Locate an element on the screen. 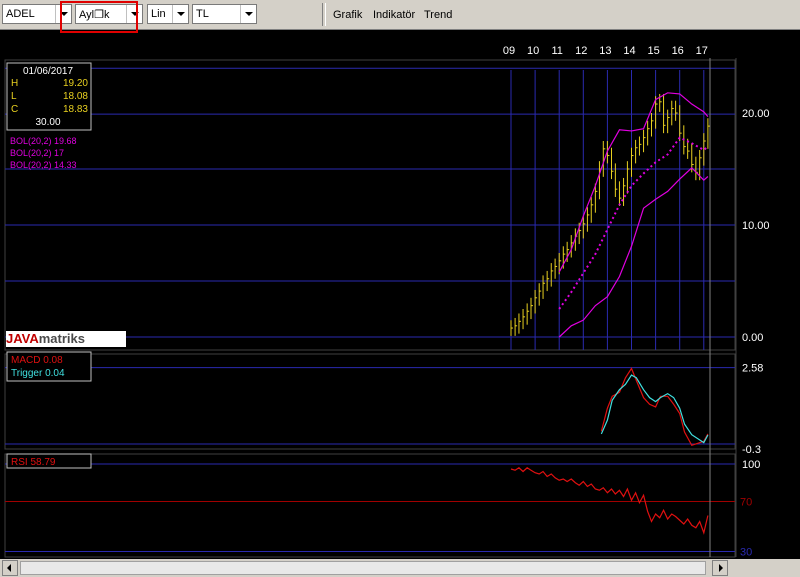 The image size is (800, 577). macd-y-tick: 2.58 is located at coordinates (752, 369).